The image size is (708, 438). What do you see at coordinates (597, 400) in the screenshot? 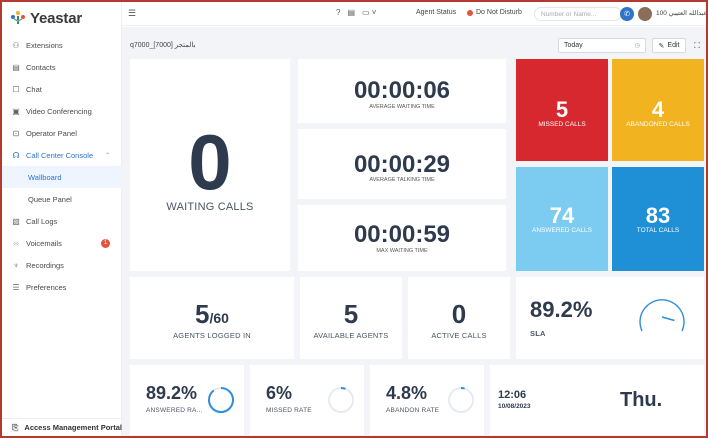
I see `clock-card: 12:06 10/08/2023 Thu.` at bounding box center [597, 400].